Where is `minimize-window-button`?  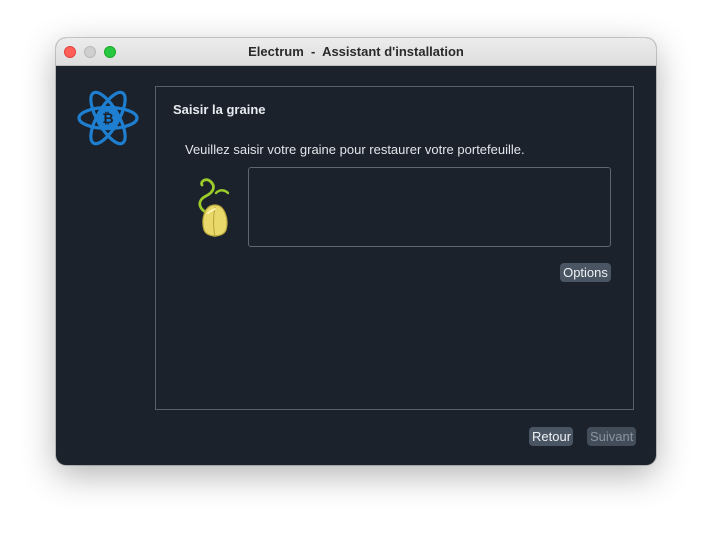
minimize-window-button is located at coordinates (90, 52).